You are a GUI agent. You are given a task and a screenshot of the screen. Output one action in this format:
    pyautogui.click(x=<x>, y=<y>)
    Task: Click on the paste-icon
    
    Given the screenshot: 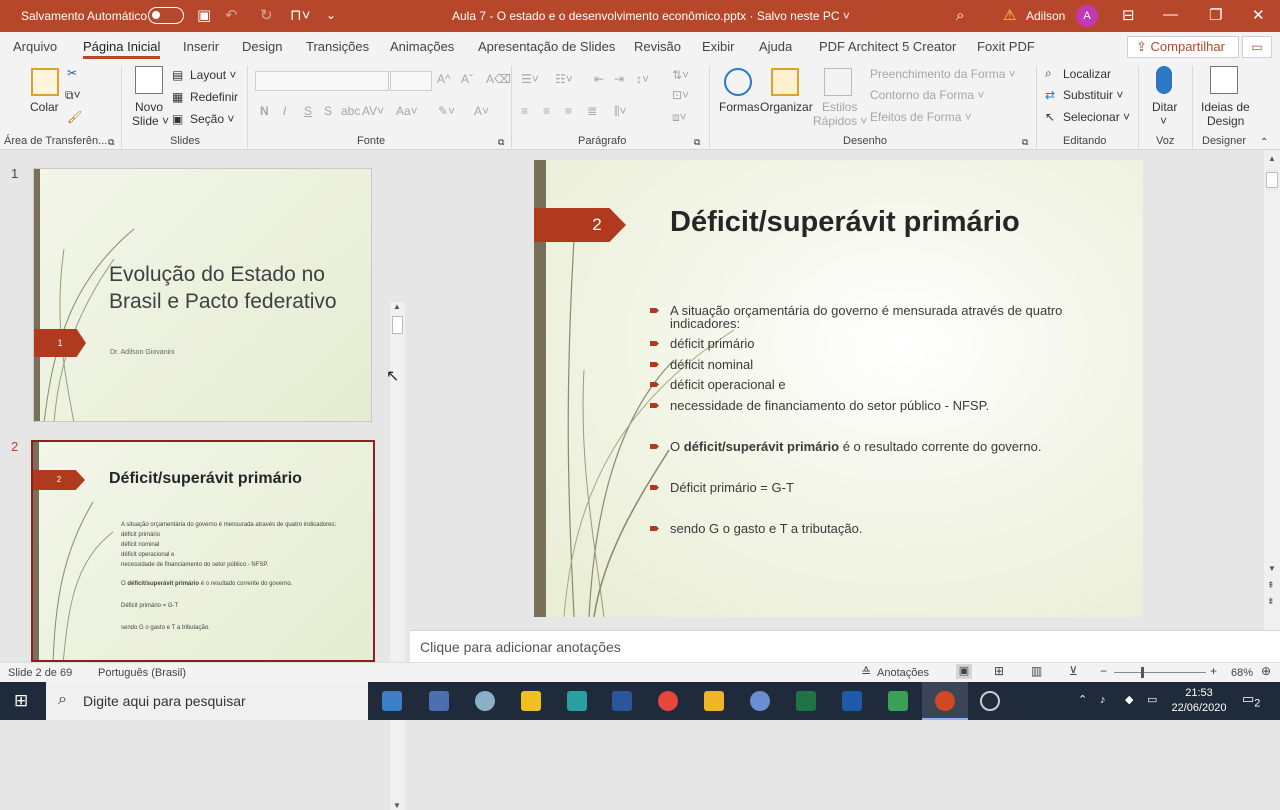 What is the action you would take?
    pyautogui.click(x=45, y=82)
    